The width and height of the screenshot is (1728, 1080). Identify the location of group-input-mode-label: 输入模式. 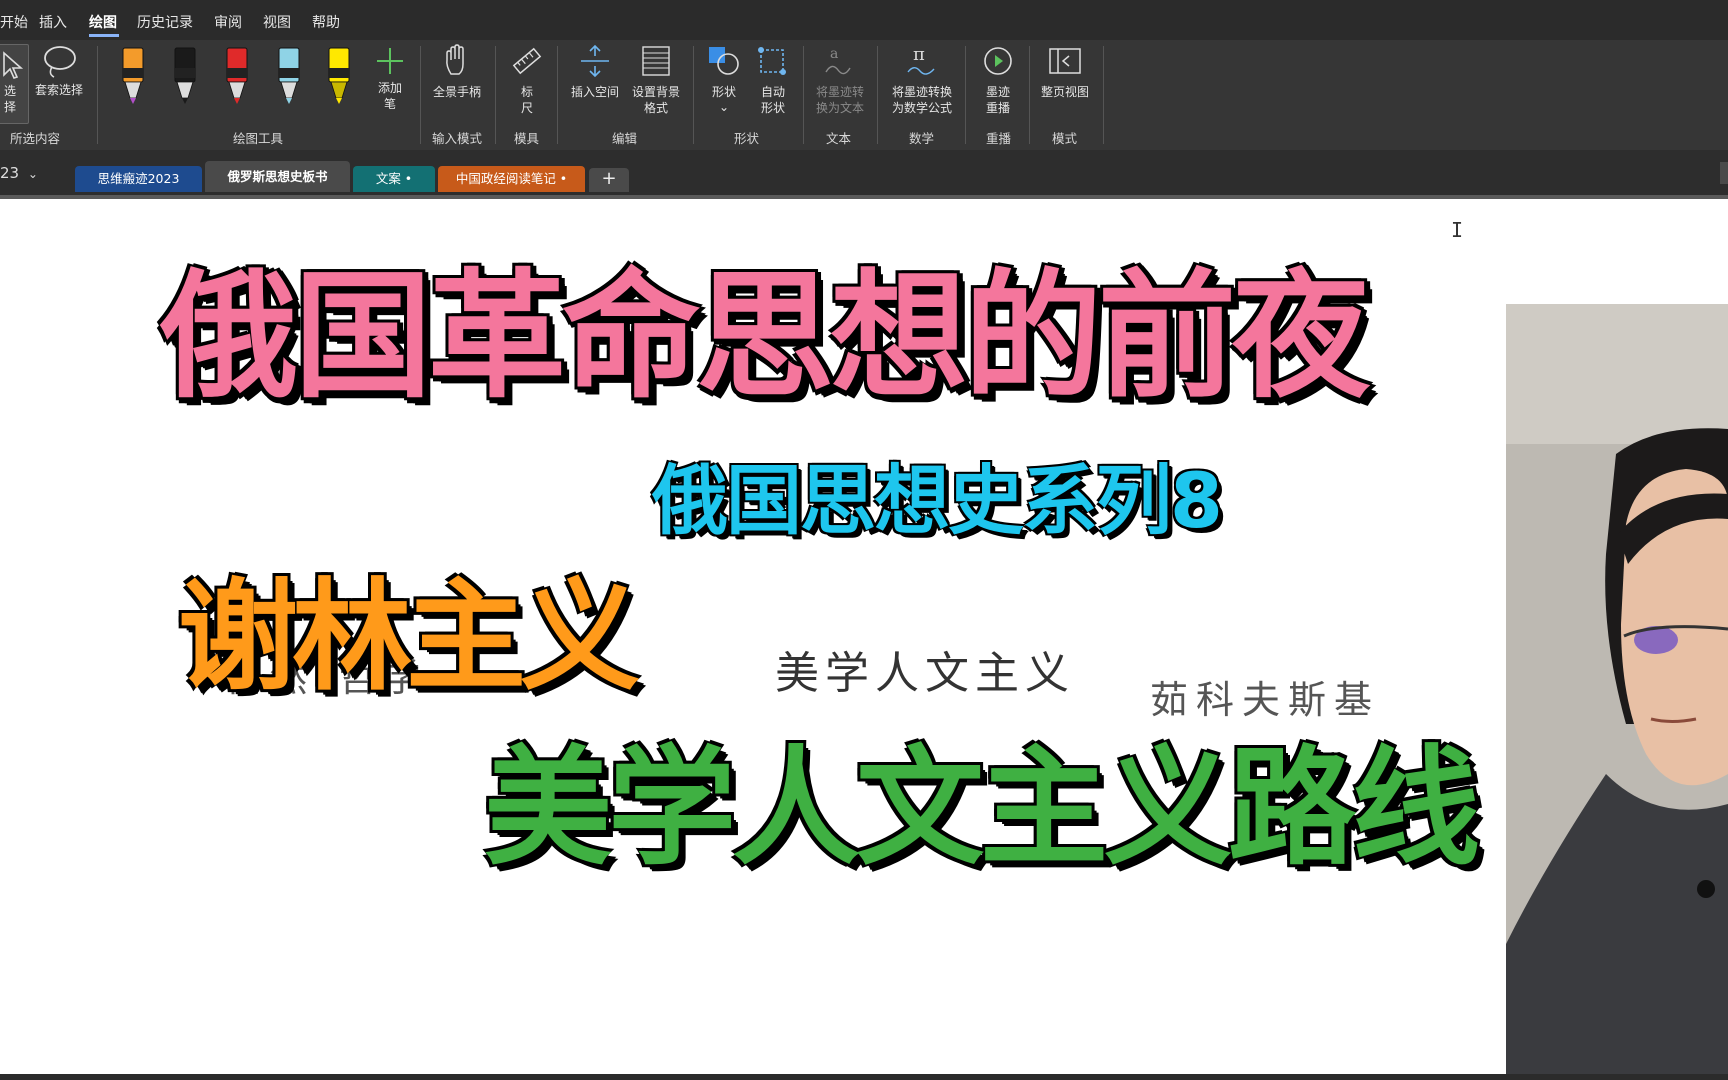
(457, 138).